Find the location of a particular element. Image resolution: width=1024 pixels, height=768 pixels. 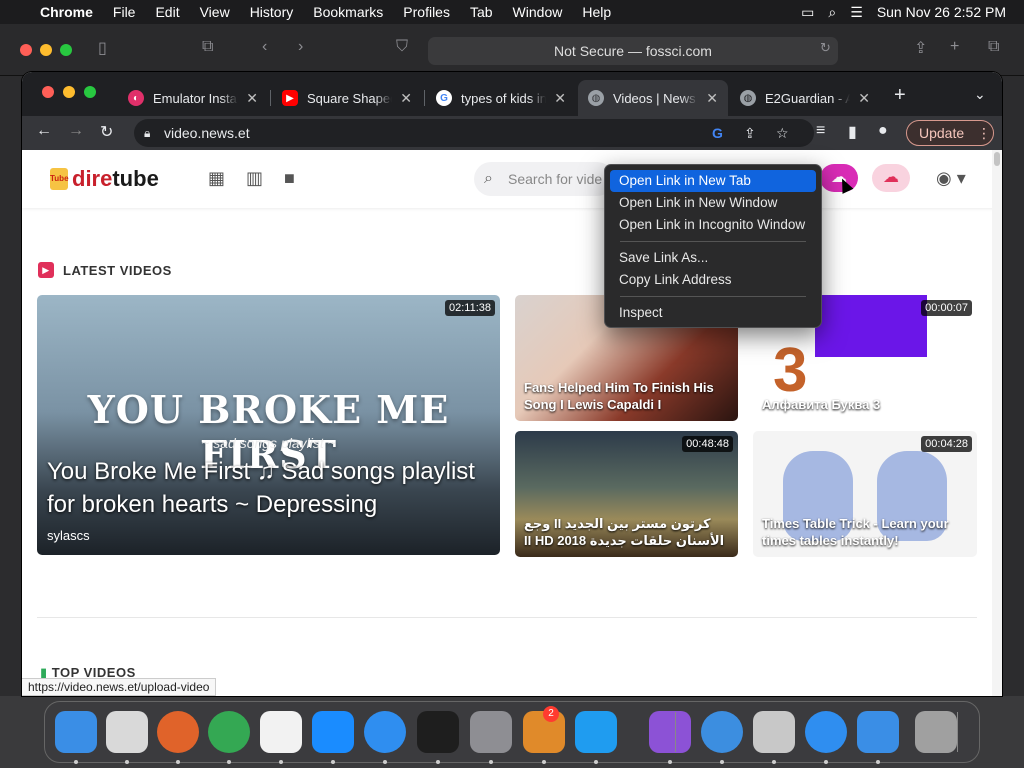

visual-studio-icon is located at coordinates (670, 732).